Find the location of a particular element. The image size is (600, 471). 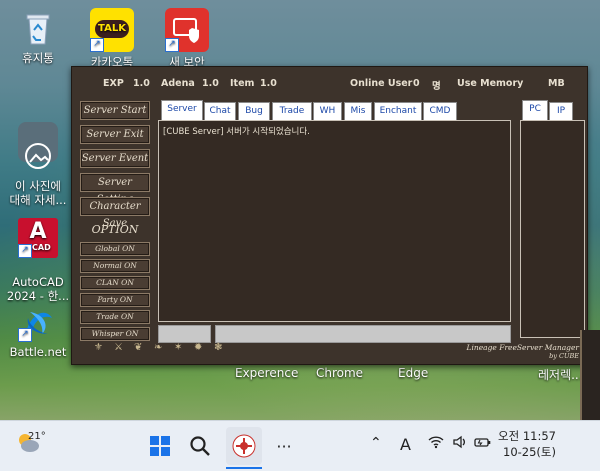

windows-logo-icon is located at coordinates (160, 446).